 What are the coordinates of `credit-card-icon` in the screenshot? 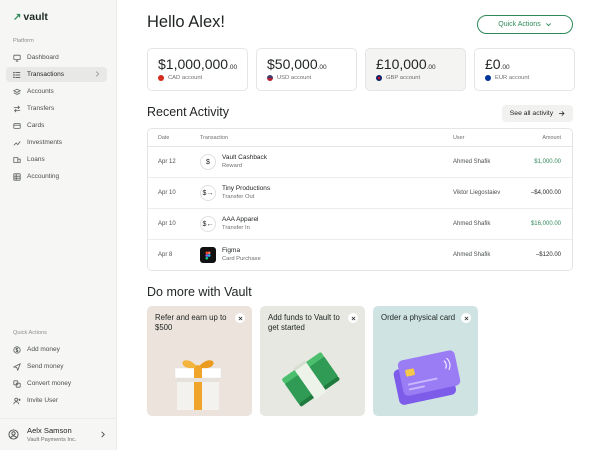 It's located at (427, 377).